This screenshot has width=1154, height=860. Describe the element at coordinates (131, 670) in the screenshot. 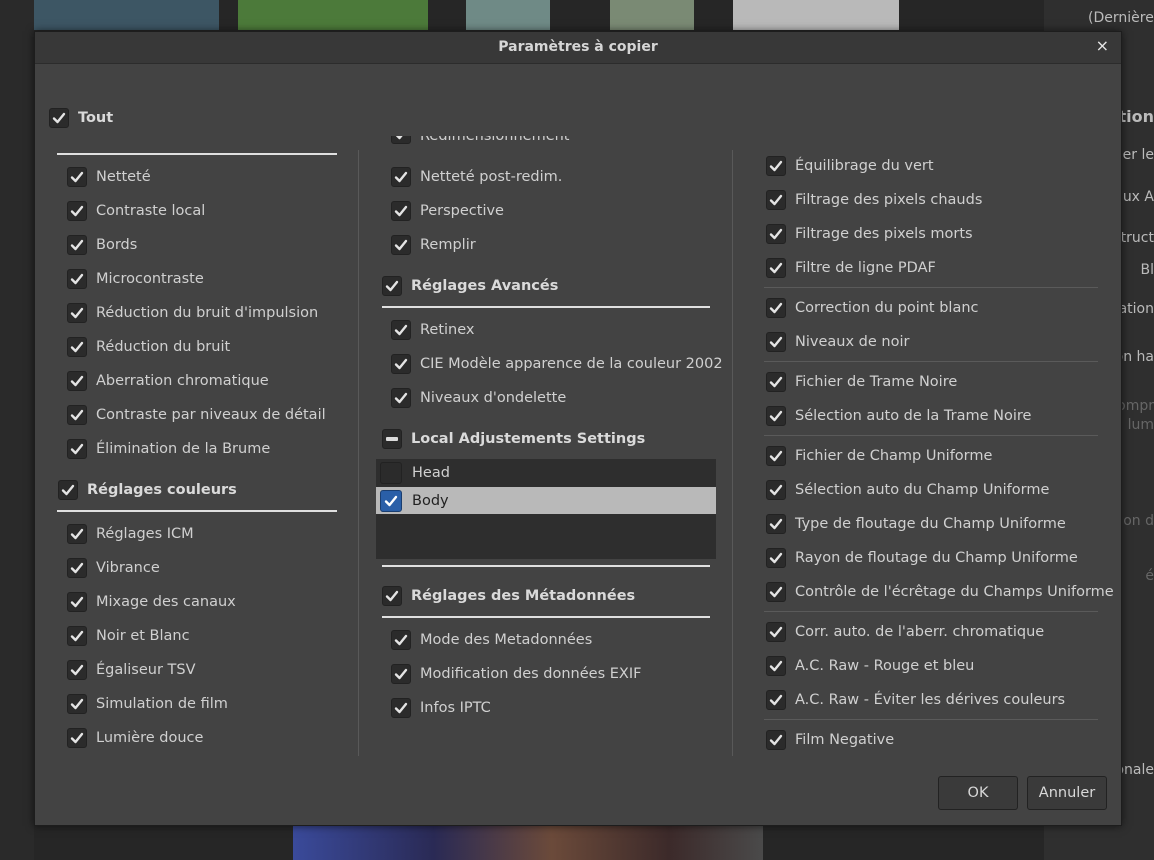

I see `setting-checkbox: Égaliseur TSV` at that location.